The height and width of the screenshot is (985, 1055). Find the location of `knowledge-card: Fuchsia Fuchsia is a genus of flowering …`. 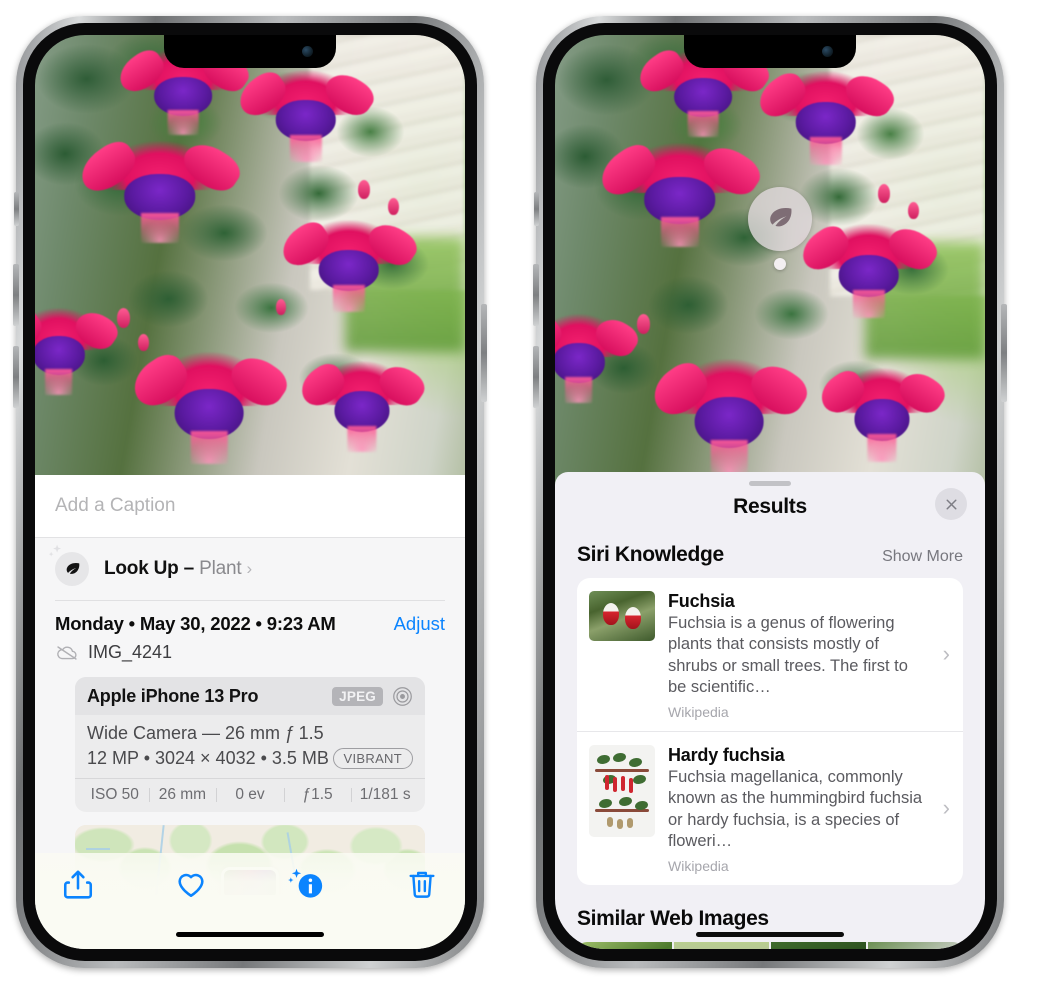

knowledge-card: Fuchsia Fuchsia is a genus of flowering … is located at coordinates (770, 654).